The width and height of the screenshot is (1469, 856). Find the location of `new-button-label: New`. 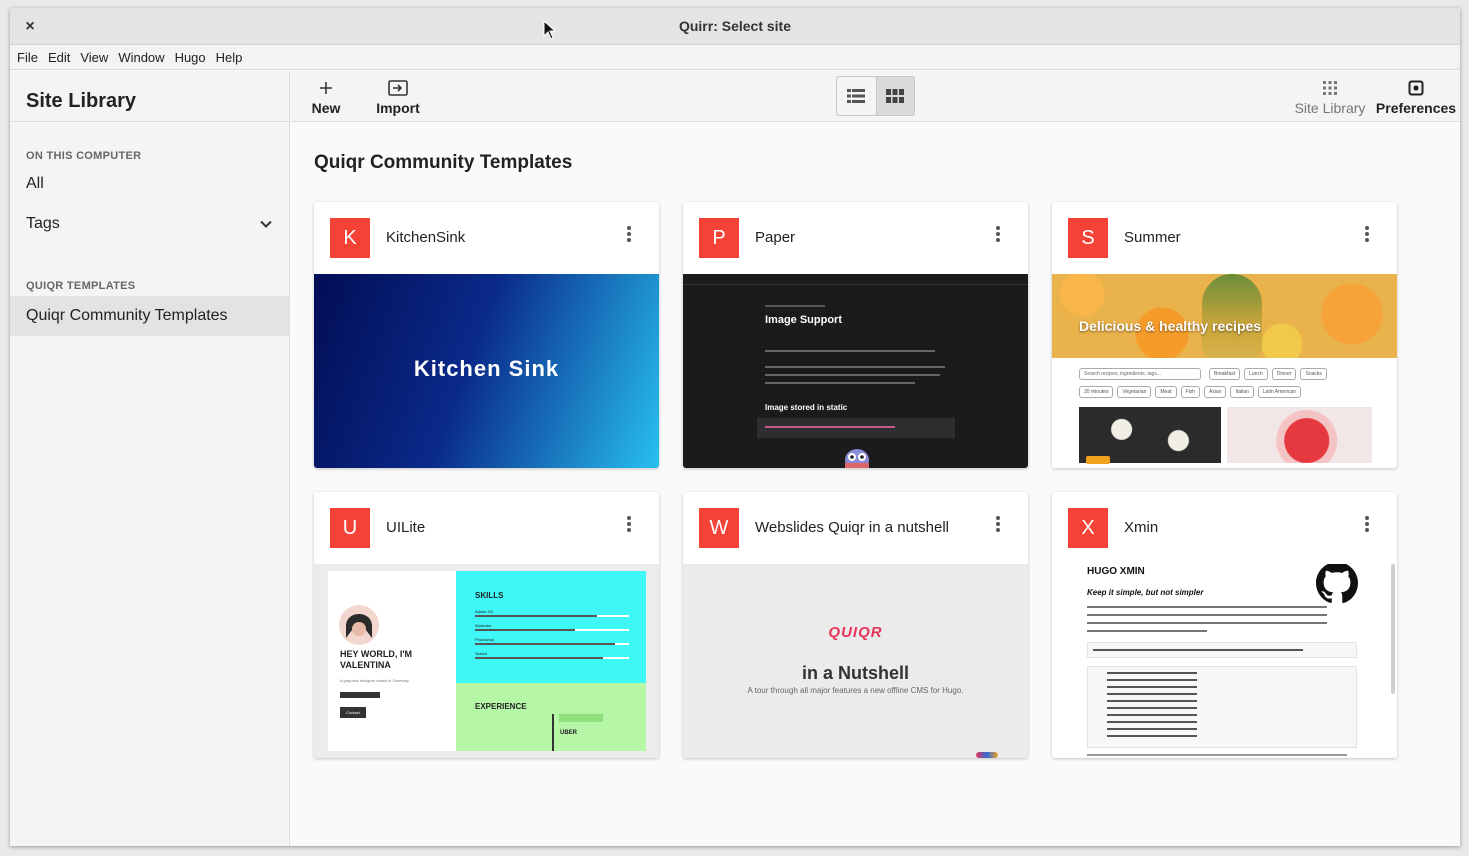

new-button-label: New is located at coordinates (326, 107).